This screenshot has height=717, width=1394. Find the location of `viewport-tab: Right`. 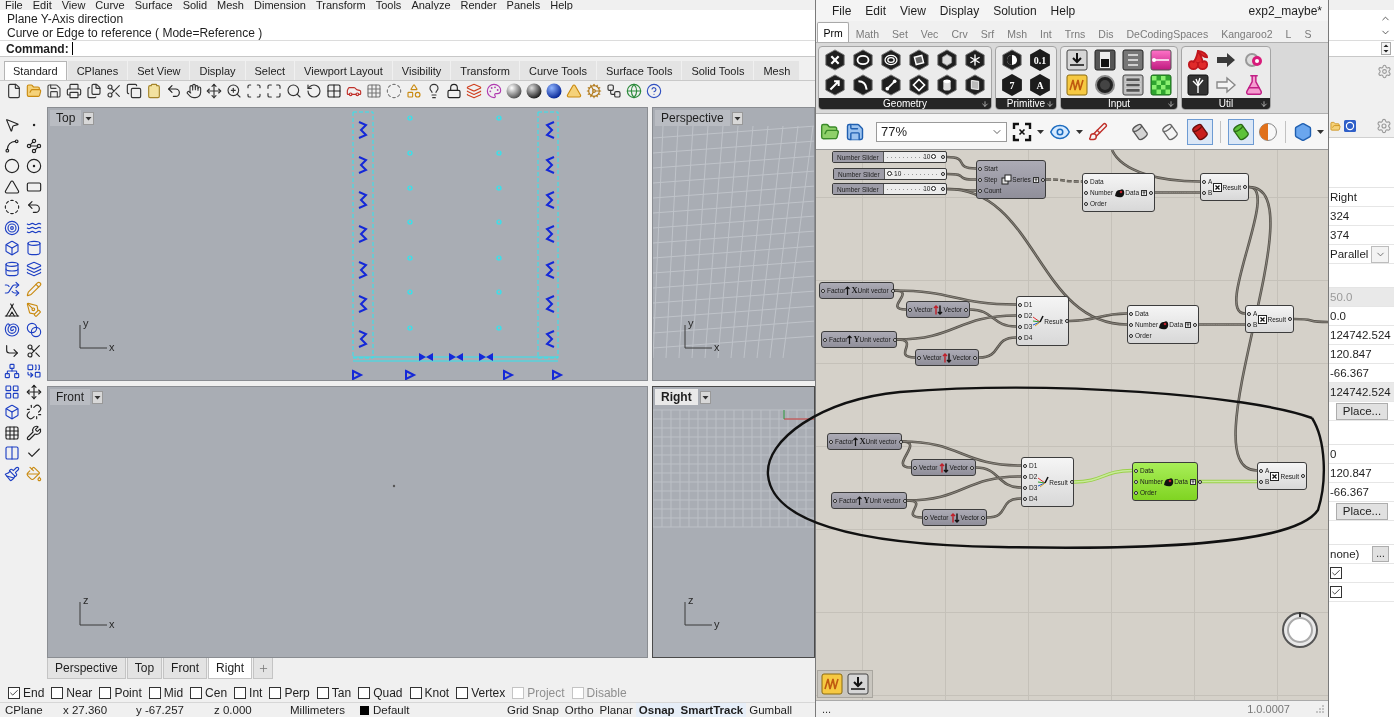

viewport-tab: Right is located at coordinates (230, 668).